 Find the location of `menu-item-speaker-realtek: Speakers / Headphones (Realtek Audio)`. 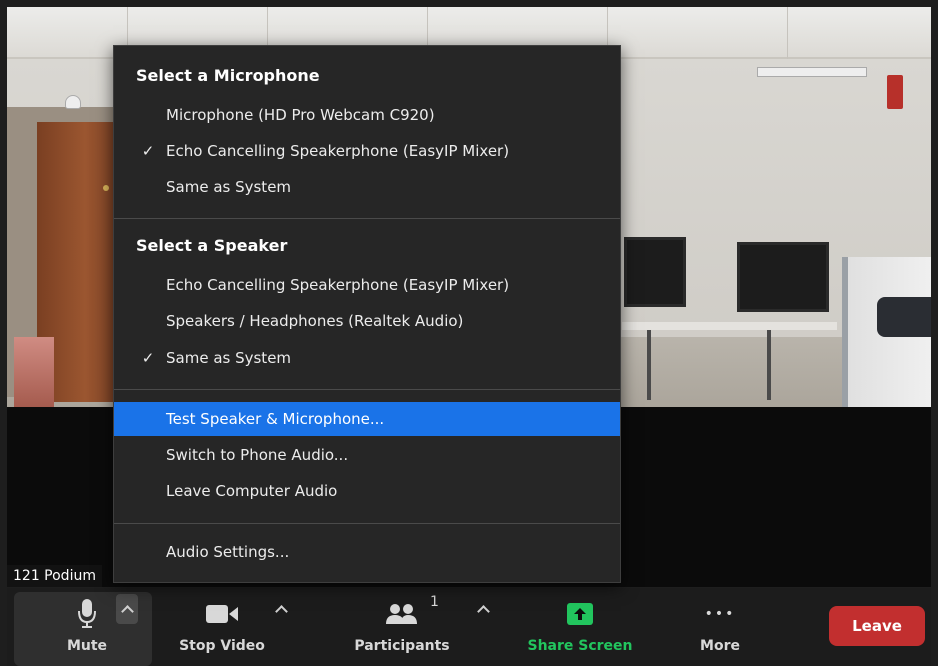

menu-item-speaker-realtek: Speakers / Headphones (Realtek Audio) is located at coordinates (367, 321).